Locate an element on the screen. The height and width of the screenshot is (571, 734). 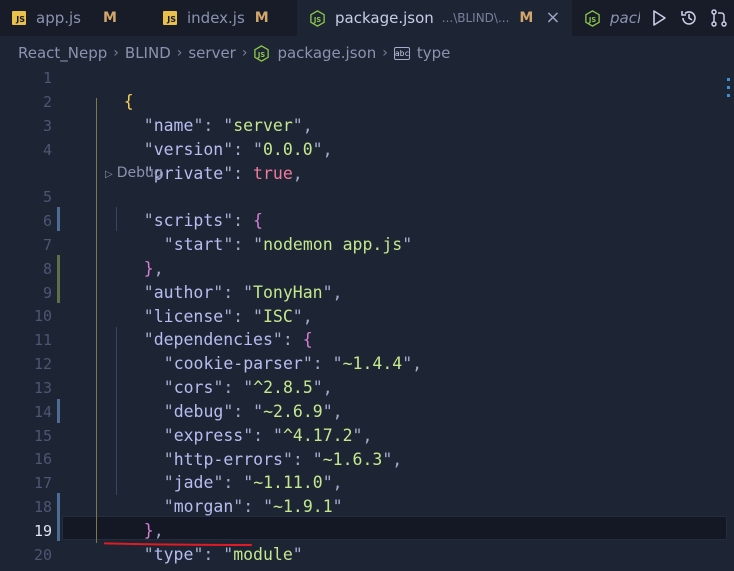
source-control-compare-icon is located at coordinates (719, 18).